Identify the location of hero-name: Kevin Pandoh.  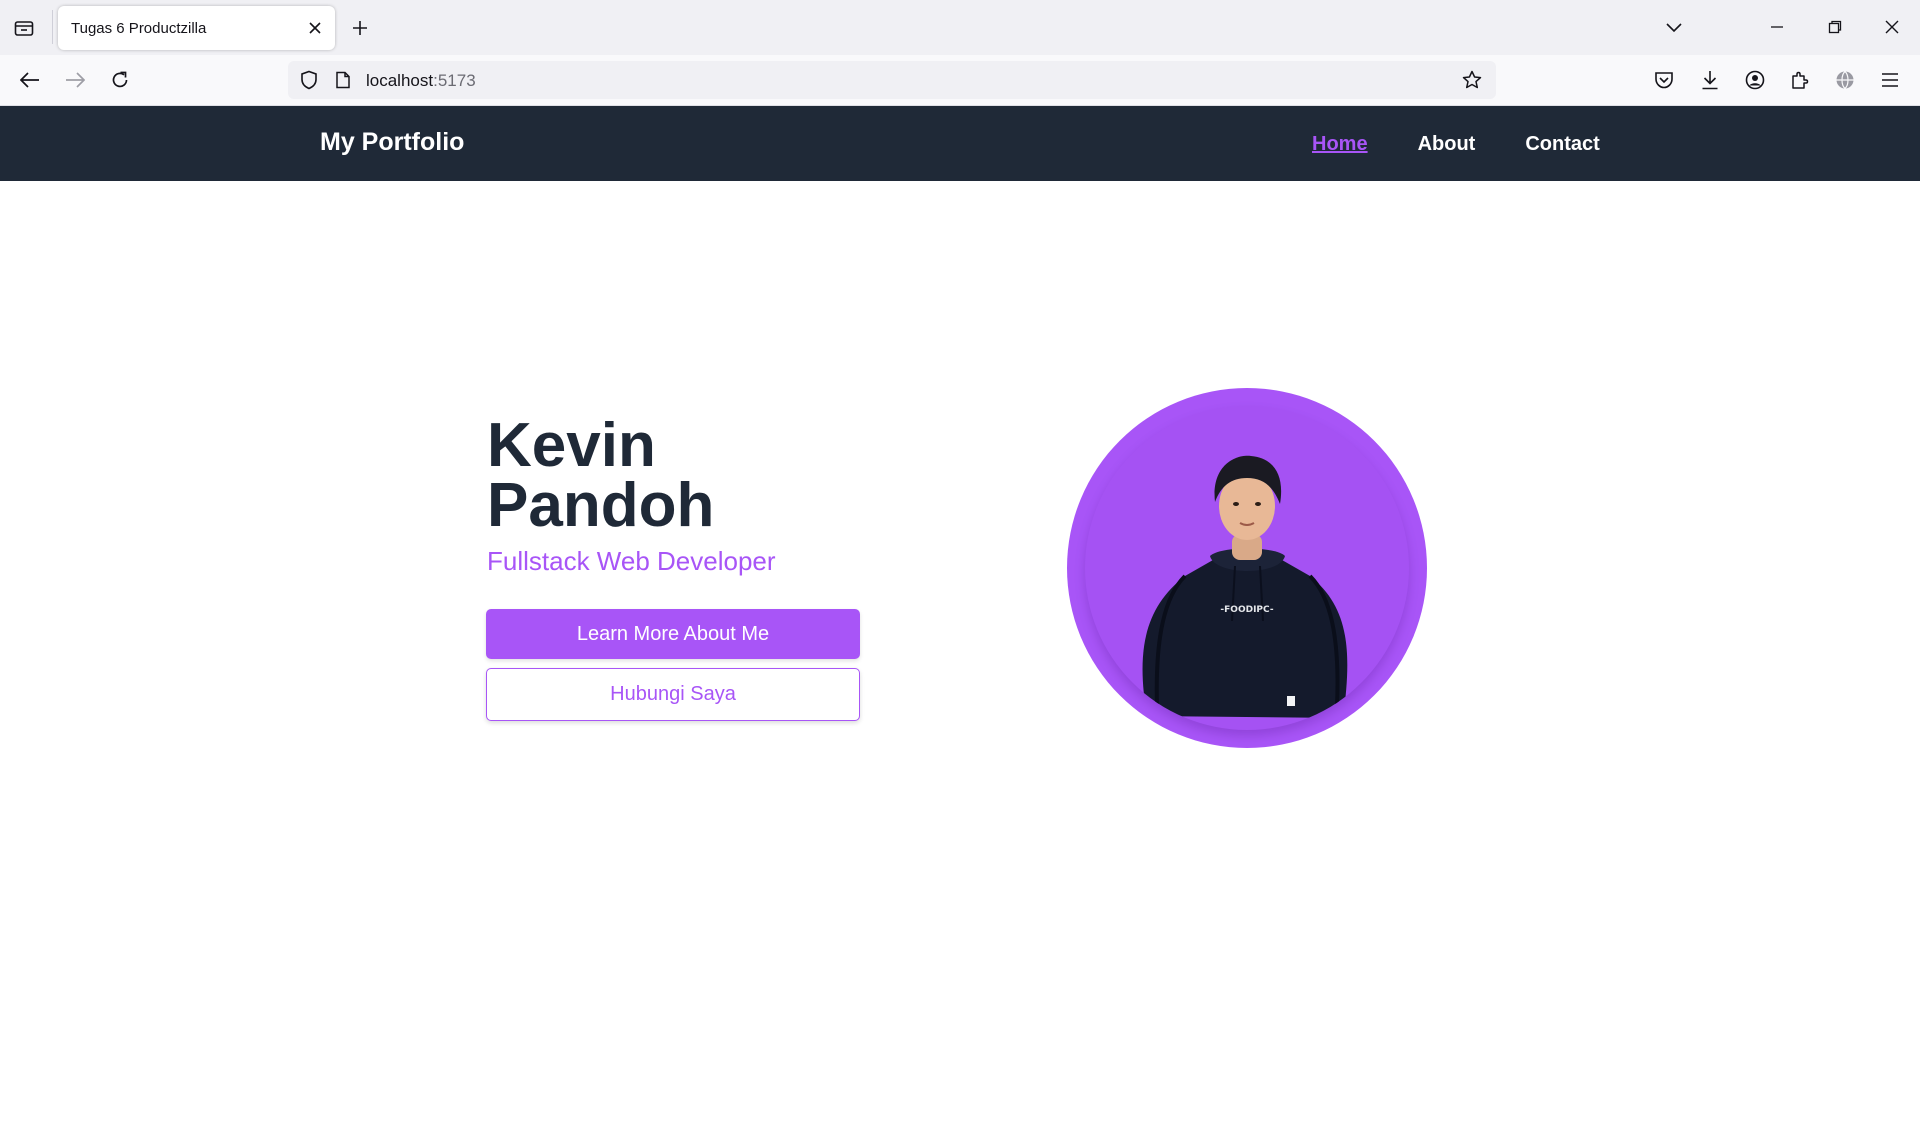
(667, 476).